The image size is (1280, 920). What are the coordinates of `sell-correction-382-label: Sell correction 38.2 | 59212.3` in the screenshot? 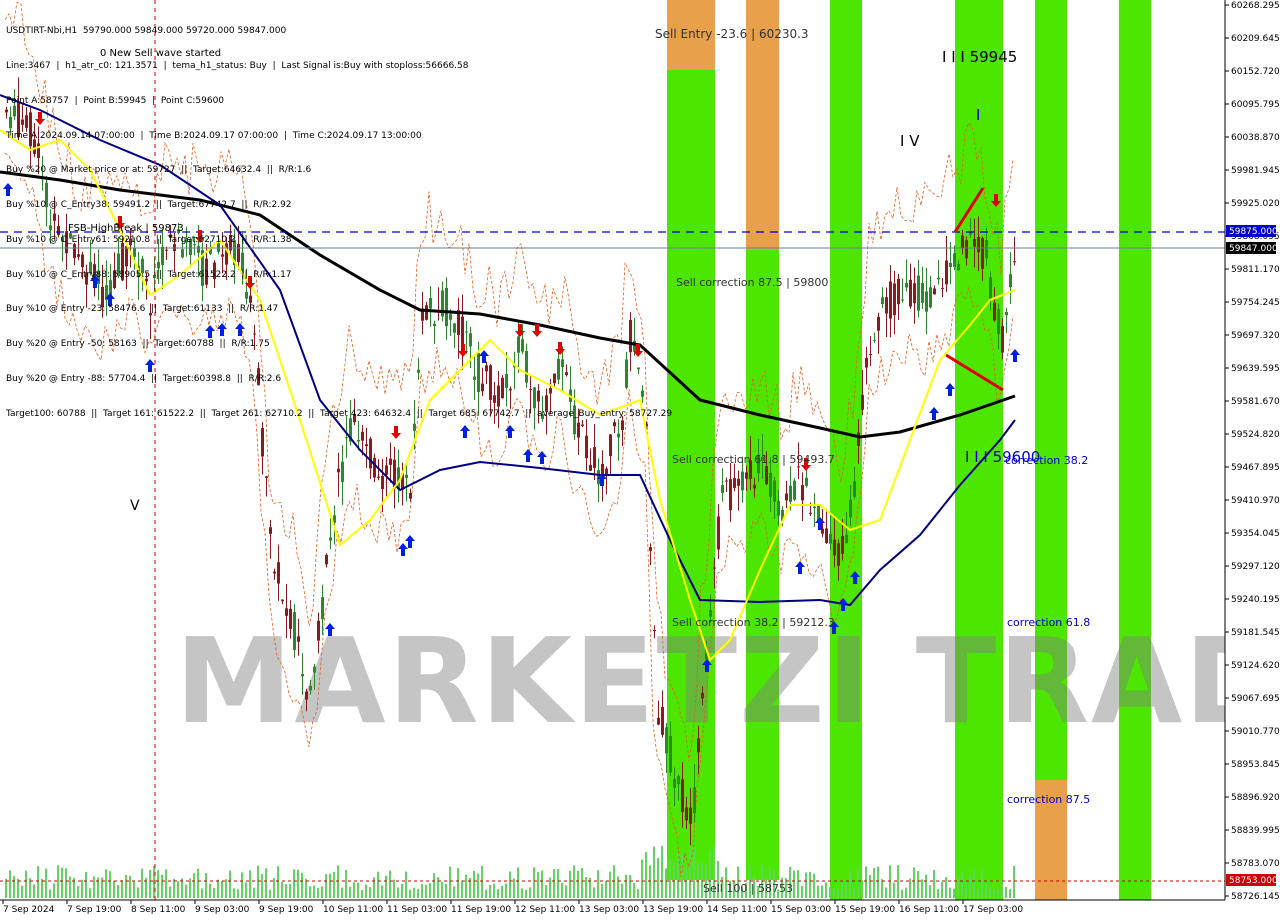 It's located at (753, 622).